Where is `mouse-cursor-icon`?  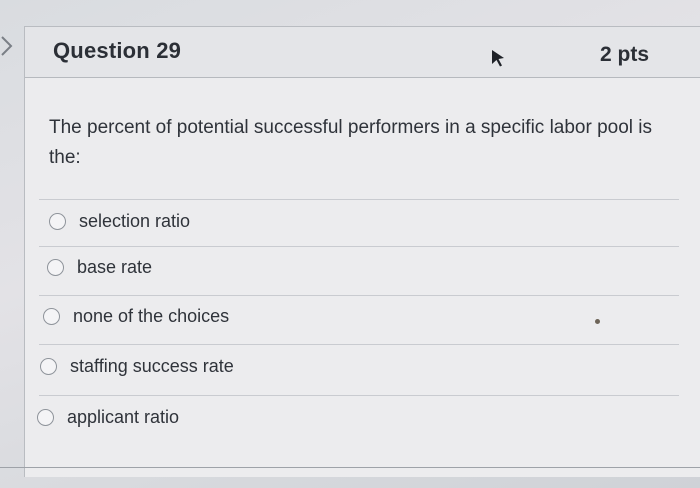
mouse-cursor-icon is located at coordinates (498, 58).